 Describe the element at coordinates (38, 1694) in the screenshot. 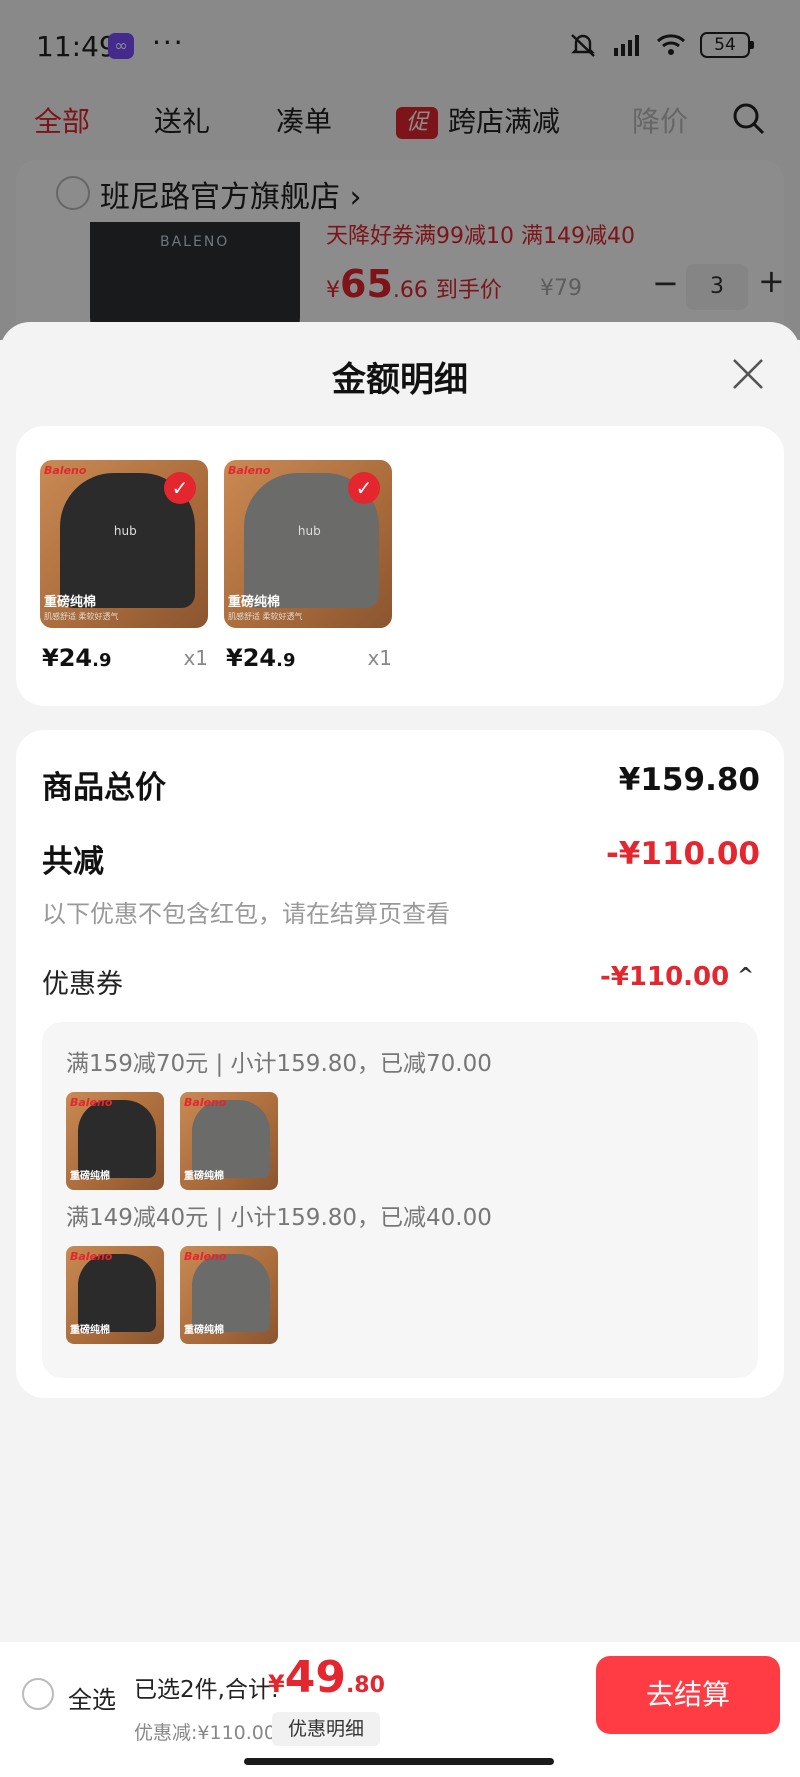

I see `select-all-radio` at that location.